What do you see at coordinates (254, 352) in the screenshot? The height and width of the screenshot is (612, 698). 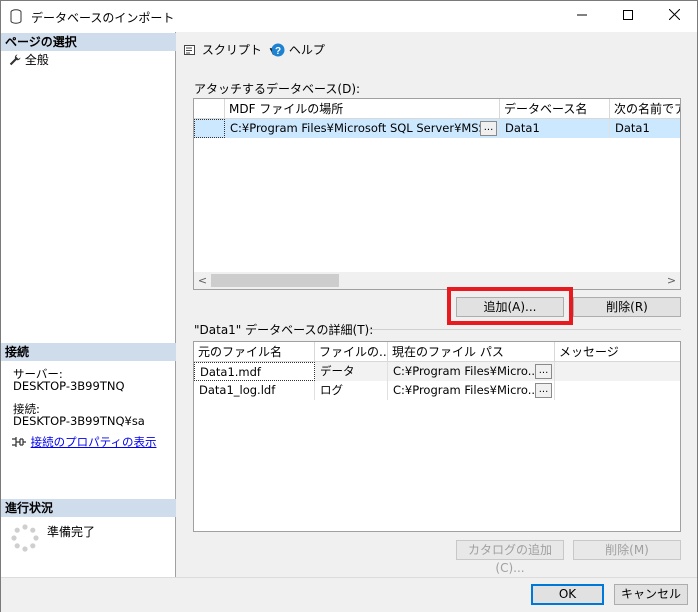 I see `column-header-original-file: 元のファイル名` at bounding box center [254, 352].